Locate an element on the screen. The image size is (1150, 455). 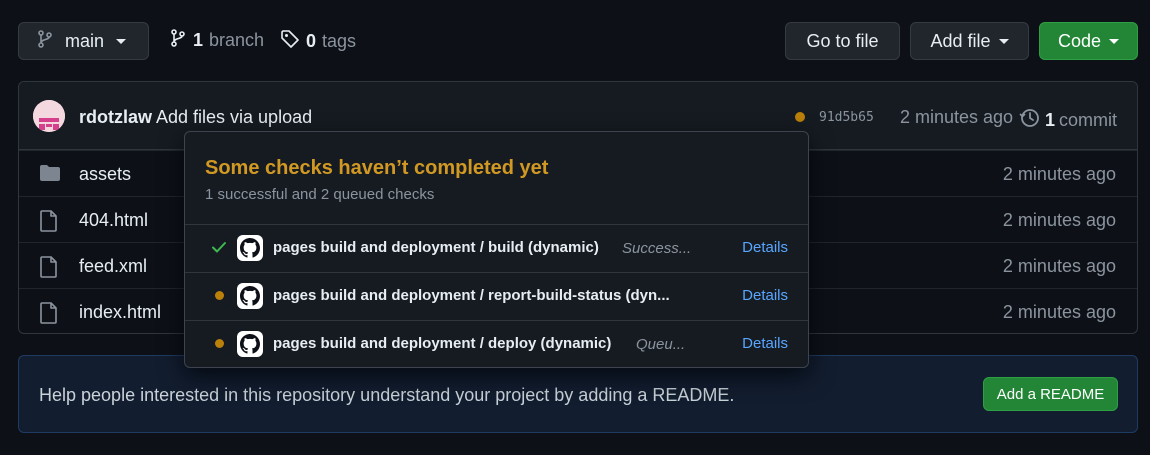
code-label: Code is located at coordinates (1079, 40).